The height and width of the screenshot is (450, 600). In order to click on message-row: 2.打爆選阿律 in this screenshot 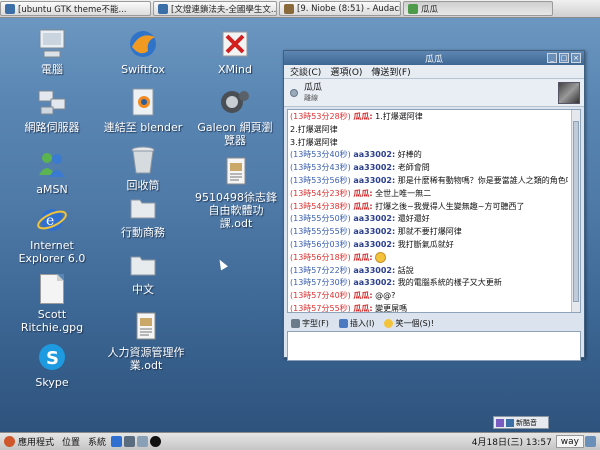, I will do `click(429, 130)`.